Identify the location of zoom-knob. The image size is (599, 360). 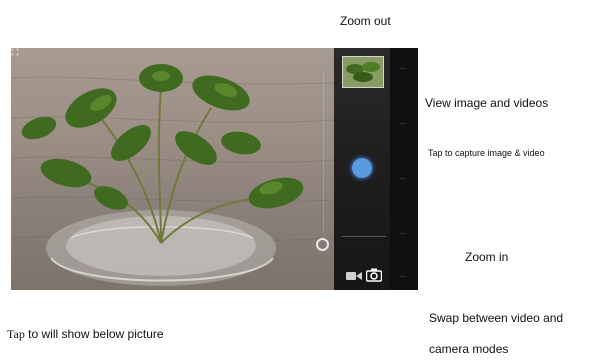
(322, 244).